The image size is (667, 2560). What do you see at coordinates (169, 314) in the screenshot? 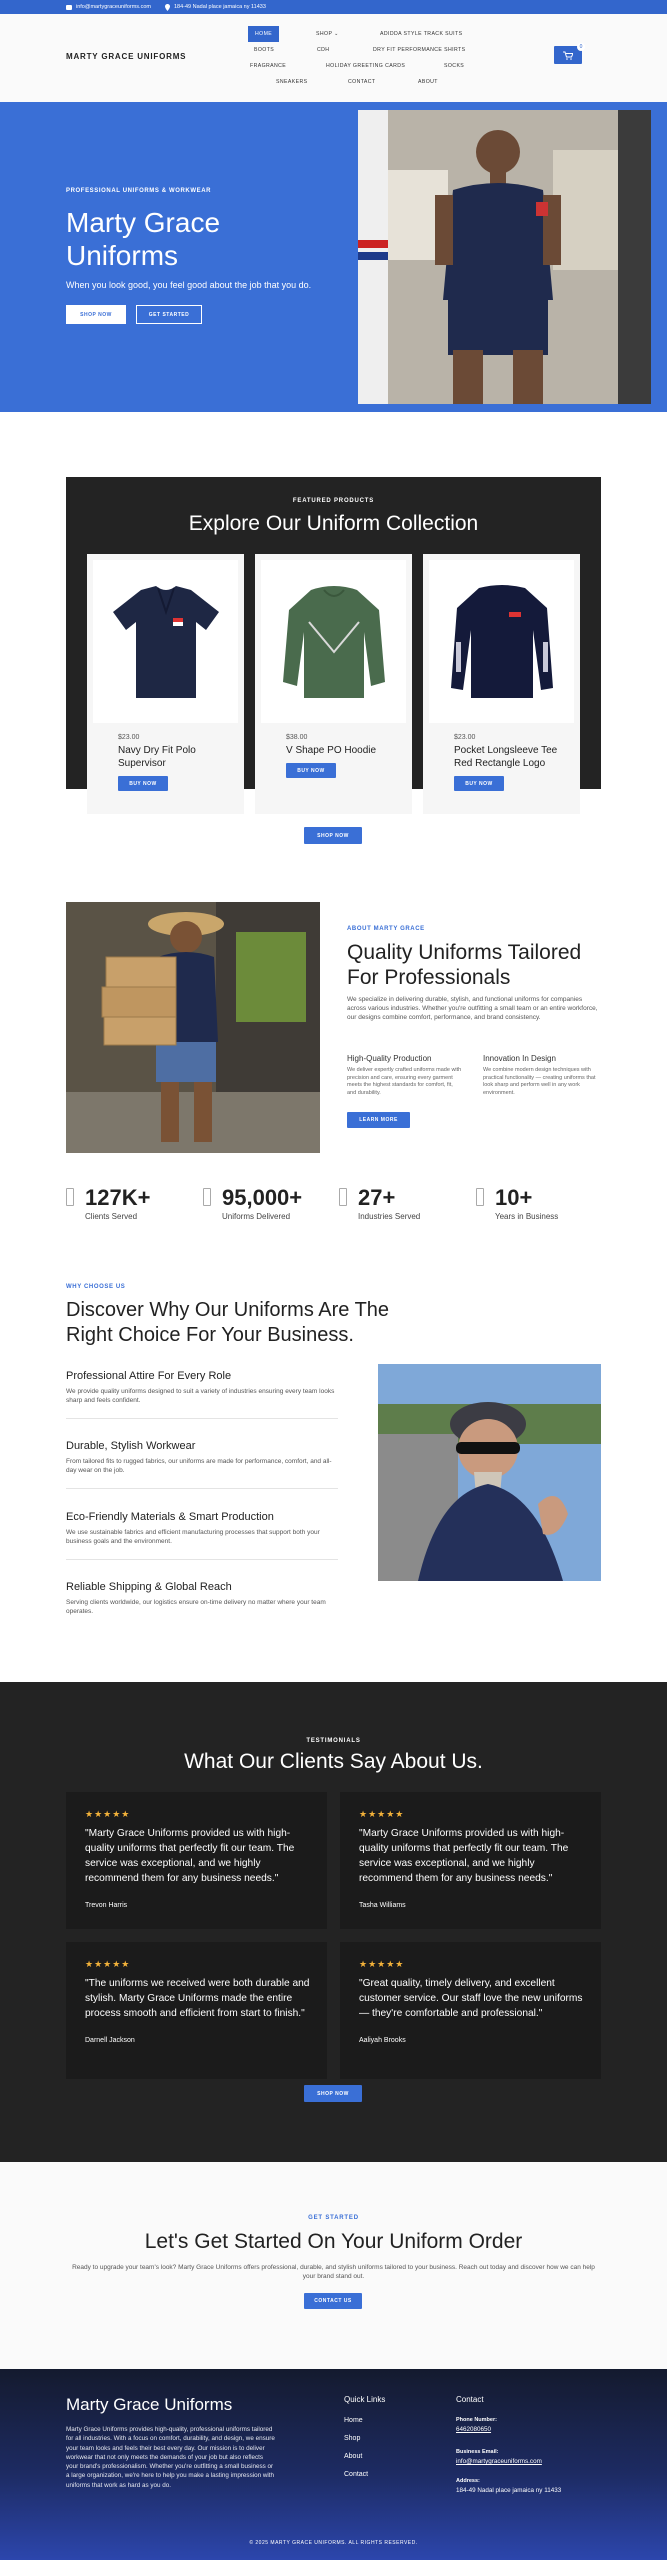
I see `hero-get-started-button: GET STARTED` at bounding box center [169, 314].